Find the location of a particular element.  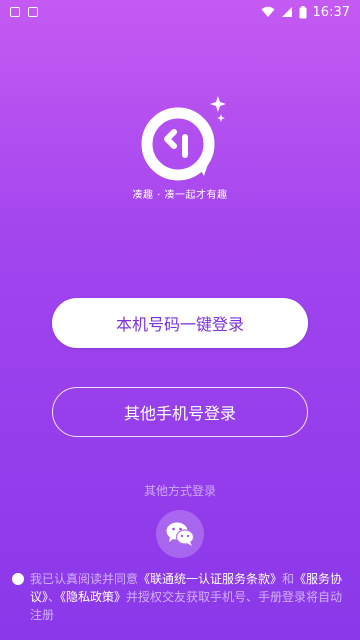

one-key-login-label: 本机号码一键登录 is located at coordinates (179, 324).